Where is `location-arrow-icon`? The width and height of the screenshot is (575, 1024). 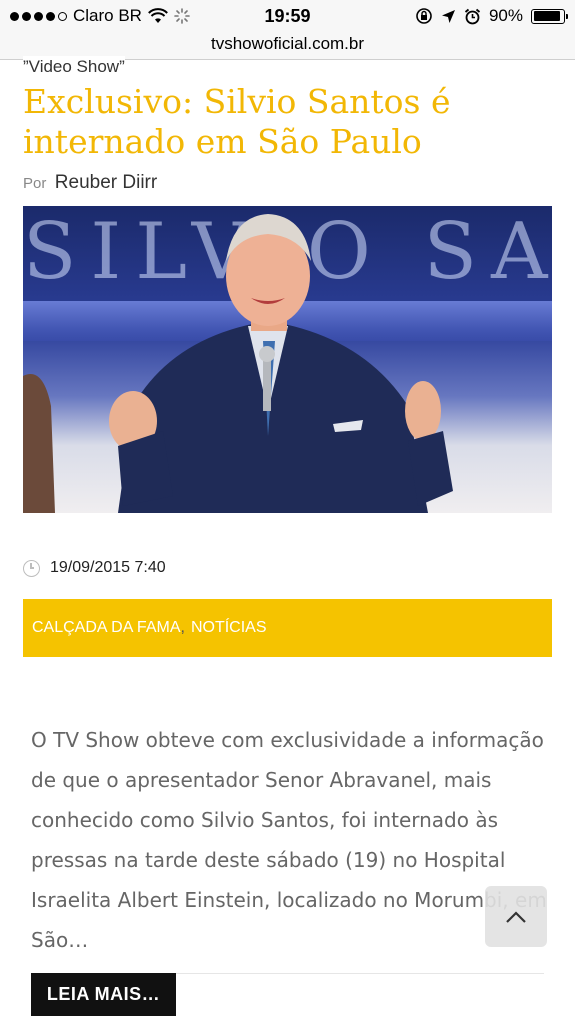 location-arrow-icon is located at coordinates (448, 16).